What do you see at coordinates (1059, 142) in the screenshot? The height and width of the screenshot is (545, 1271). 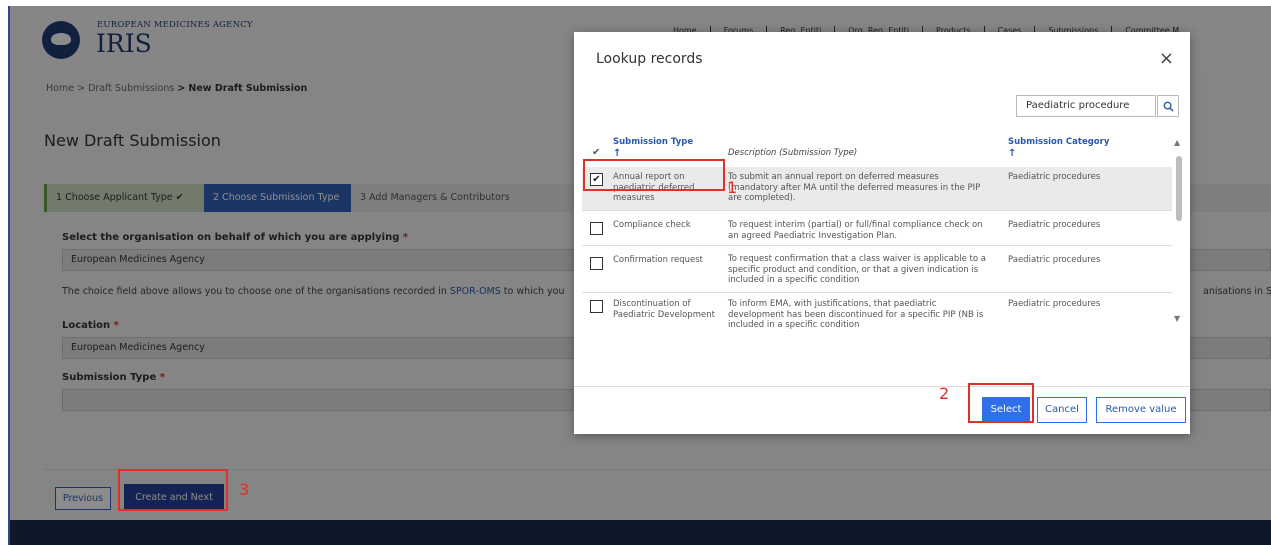 I see `col-submission-category-label: Submission Category` at bounding box center [1059, 142].